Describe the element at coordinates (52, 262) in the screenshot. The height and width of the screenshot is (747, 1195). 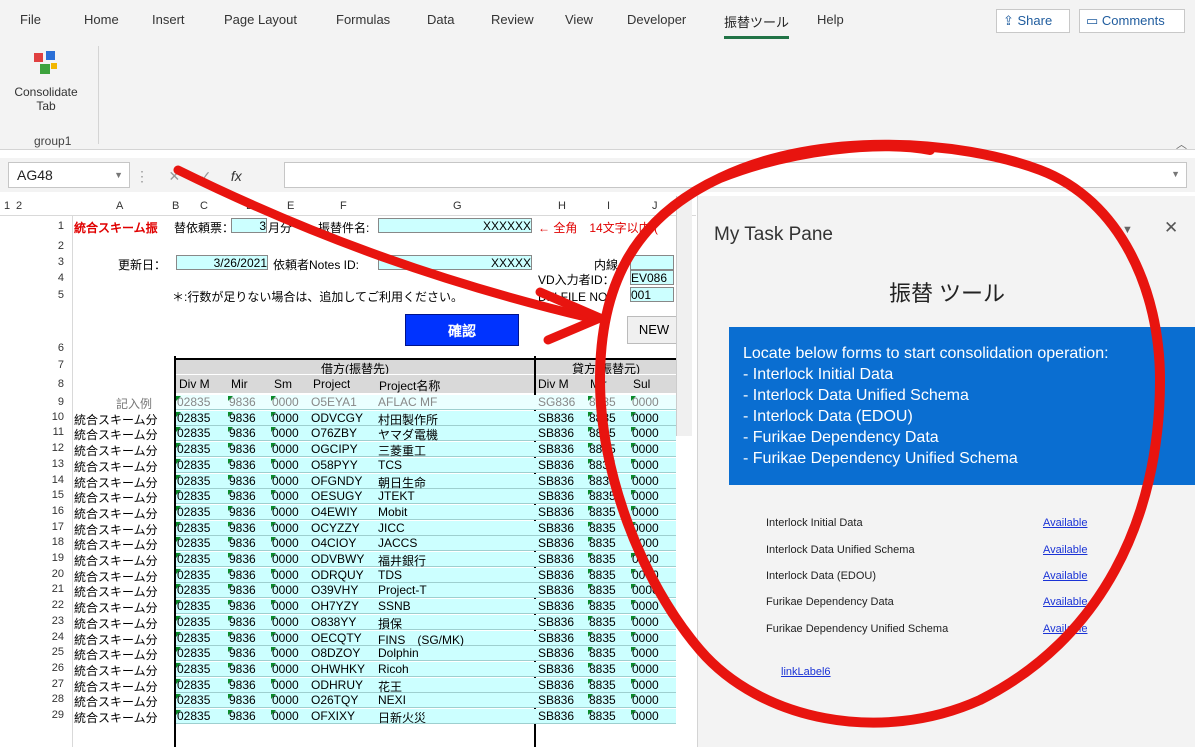
I see `row-number: 3` at that location.